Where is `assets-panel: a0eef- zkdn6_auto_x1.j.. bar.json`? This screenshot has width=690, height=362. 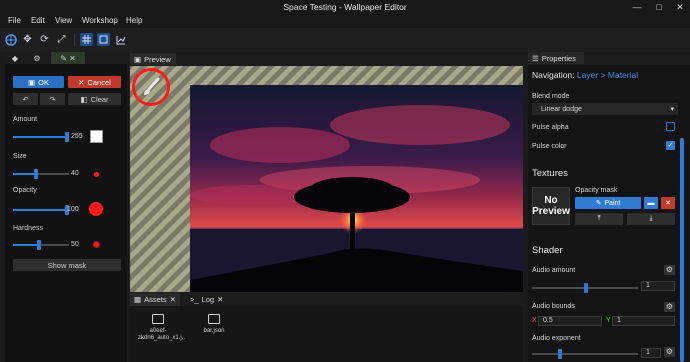 assets-panel: a0eef- zkdn6_auto_x1.j.. bar.json is located at coordinates (326, 334).